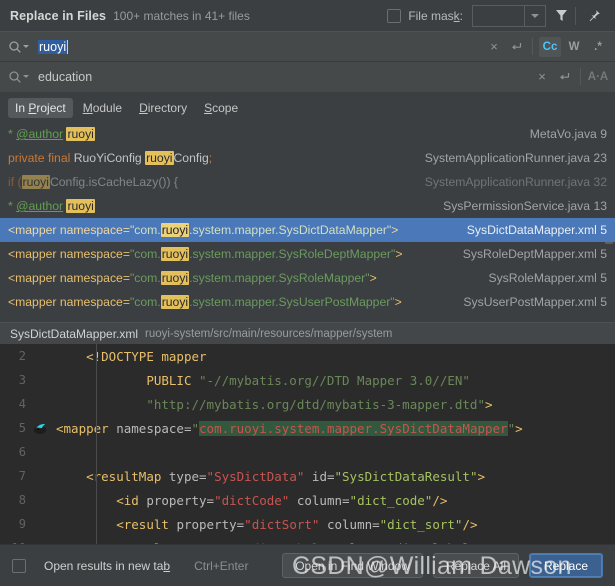 Image resolution: width=615 pixels, height=586 pixels. What do you see at coordinates (26, 76) in the screenshot?
I see `replace-history-caret-icon` at bounding box center [26, 76].